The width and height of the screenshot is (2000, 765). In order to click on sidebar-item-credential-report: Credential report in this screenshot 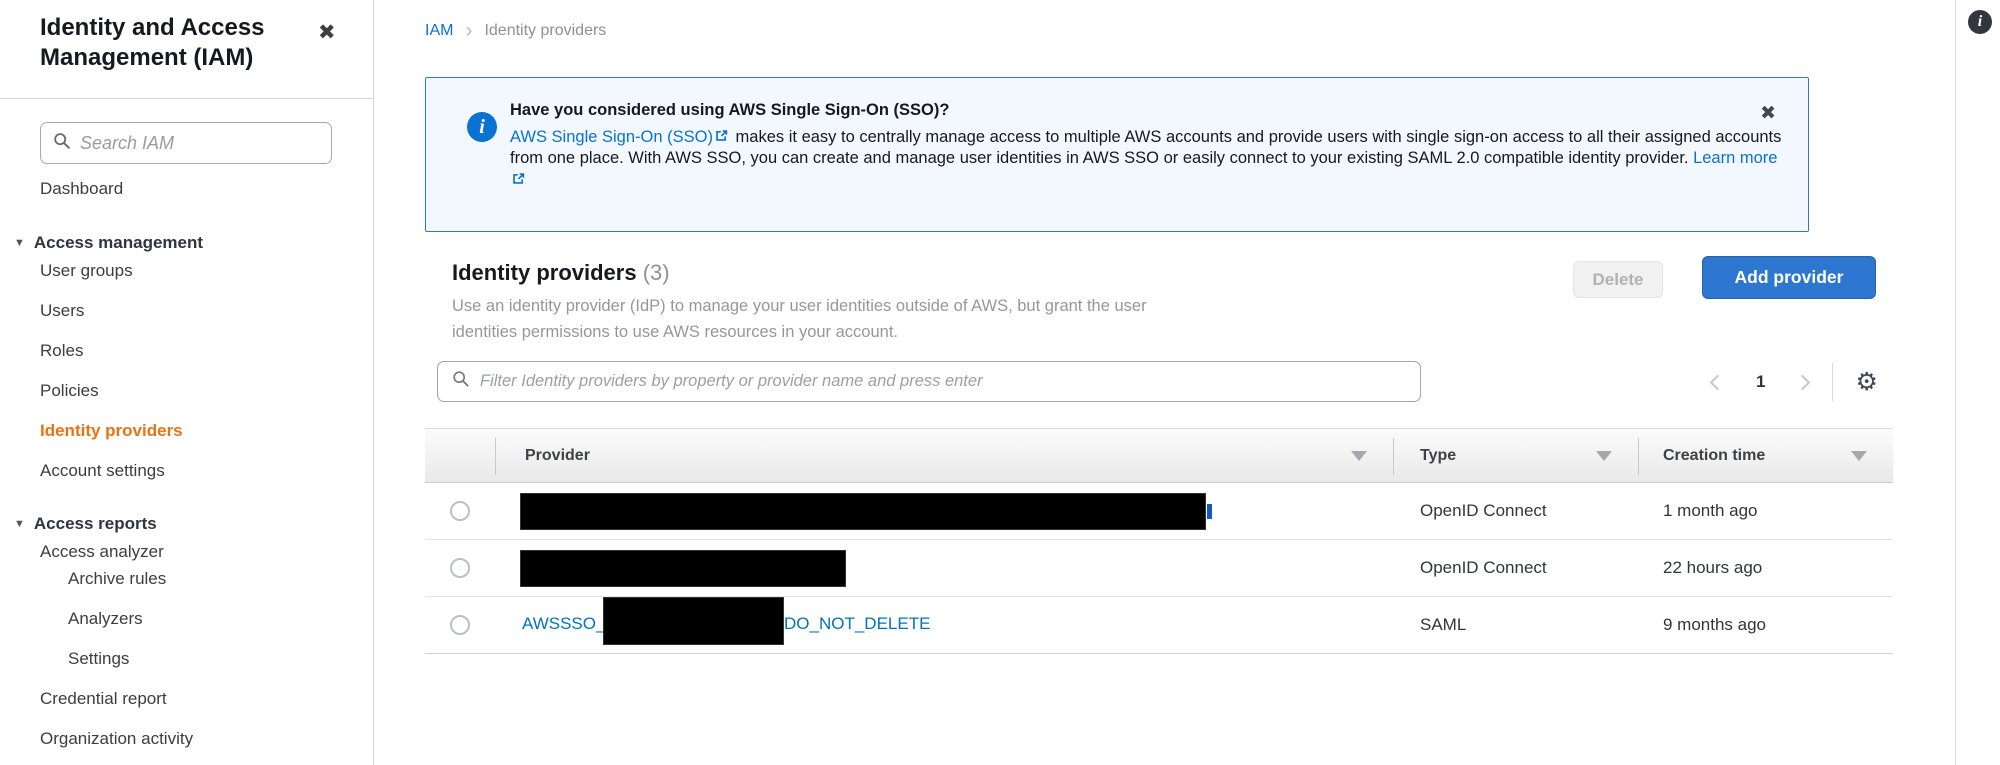, I will do `click(103, 699)`.